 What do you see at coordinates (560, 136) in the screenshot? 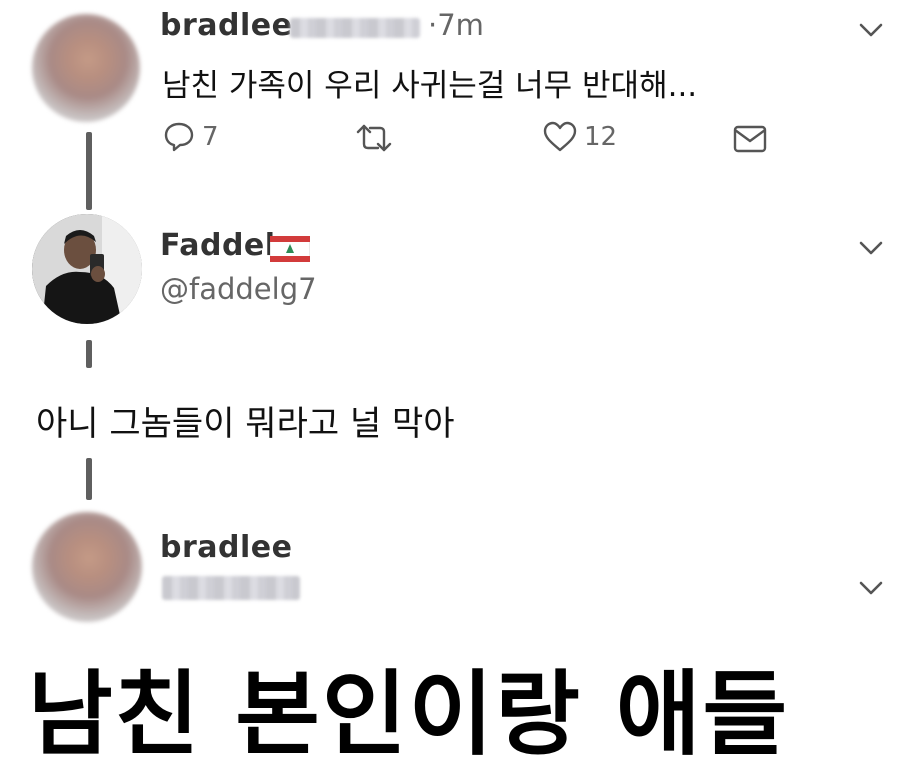
I see `like-icon` at bounding box center [560, 136].